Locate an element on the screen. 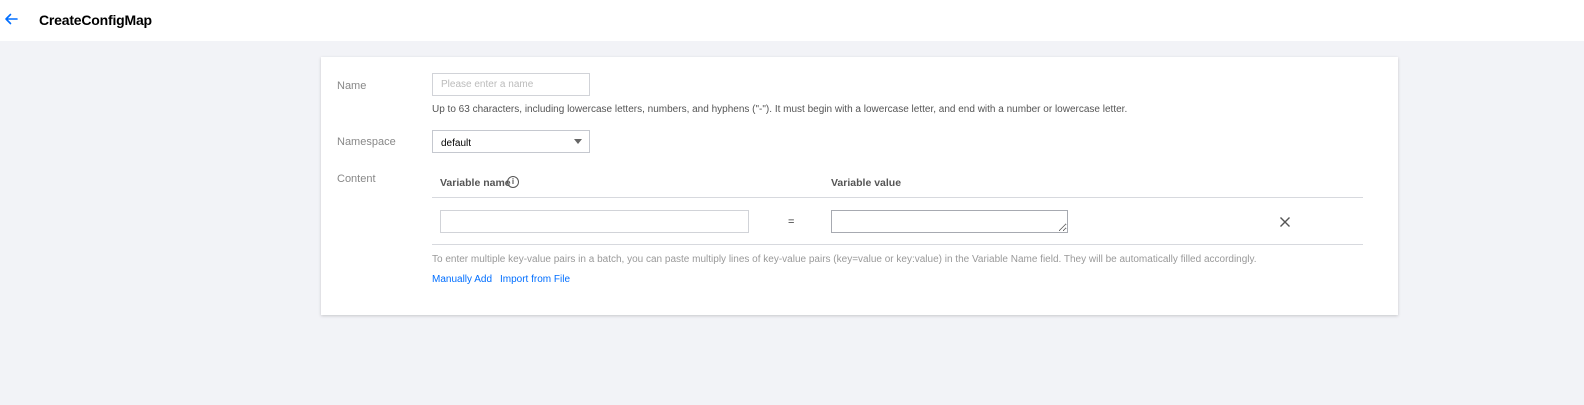 This screenshot has width=1584, height=405. equals-sign: = is located at coordinates (791, 222).